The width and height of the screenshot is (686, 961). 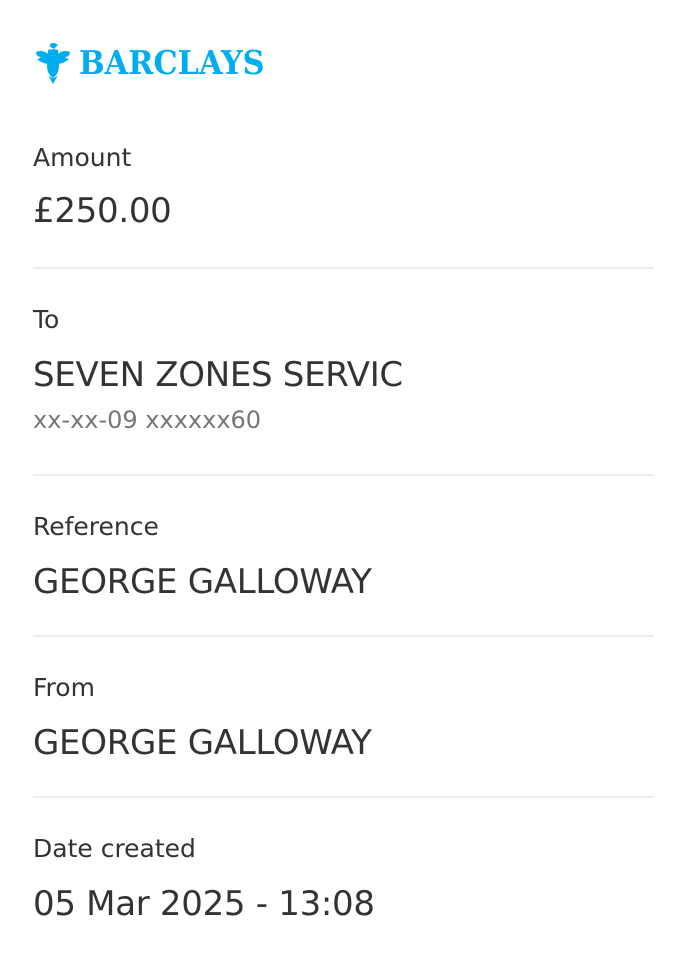 What do you see at coordinates (64, 687) in the screenshot?
I see `from-label: From` at bounding box center [64, 687].